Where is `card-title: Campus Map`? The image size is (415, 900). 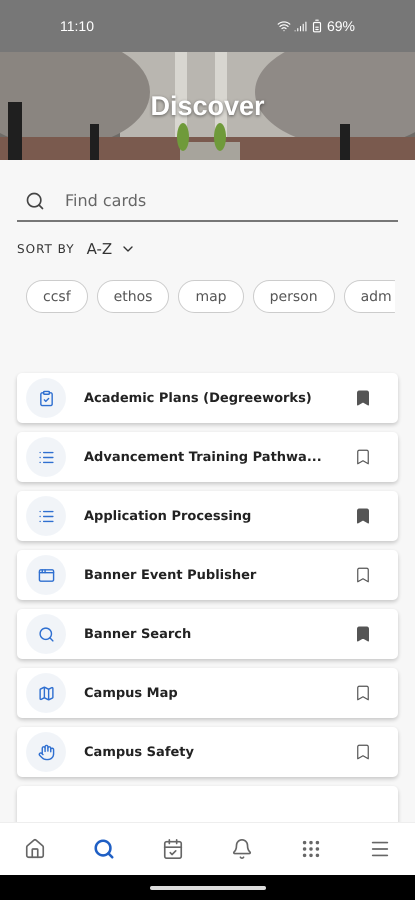 card-title: Campus Map is located at coordinates (131, 693).